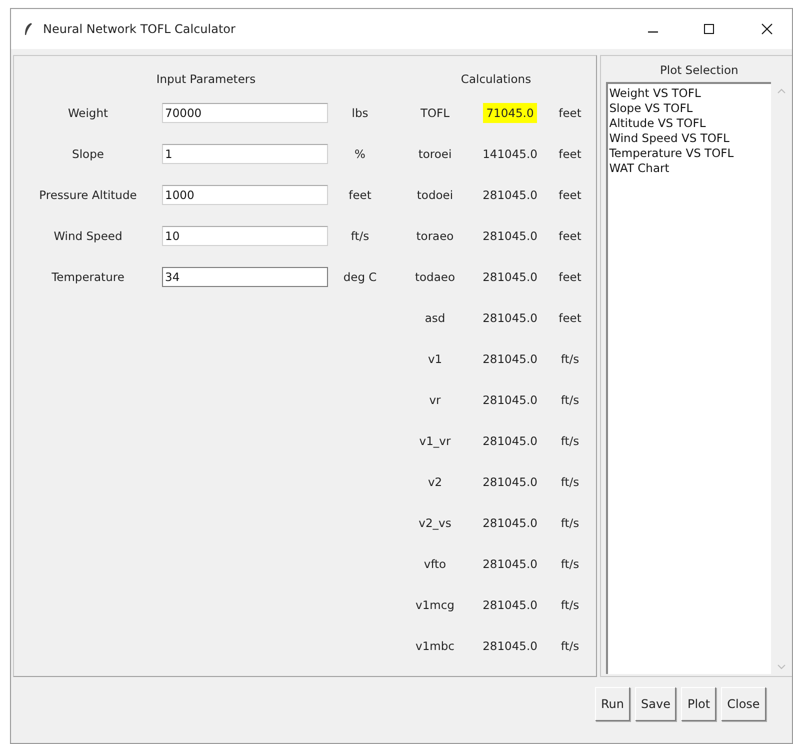 Image resolution: width=793 pixels, height=744 pixels. What do you see at coordinates (360, 113) in the screenshot?
I see `unit-label: lbs` at bounding box center [360, 113].